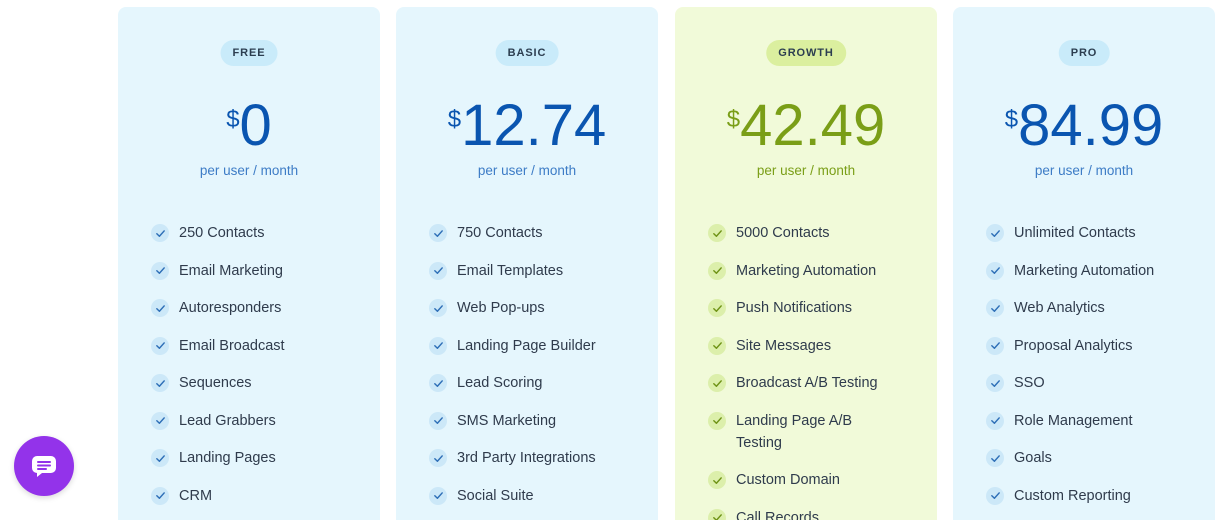  I want to click on feature-label: Call Records, so click(777, 515).